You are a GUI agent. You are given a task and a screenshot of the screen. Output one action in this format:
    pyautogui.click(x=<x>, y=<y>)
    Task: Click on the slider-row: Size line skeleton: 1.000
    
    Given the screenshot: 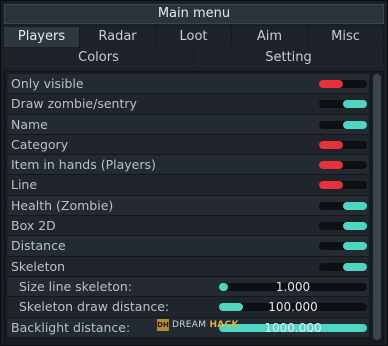 What is the action you would take?
    pyautogui.click(x=188, y=287)
    